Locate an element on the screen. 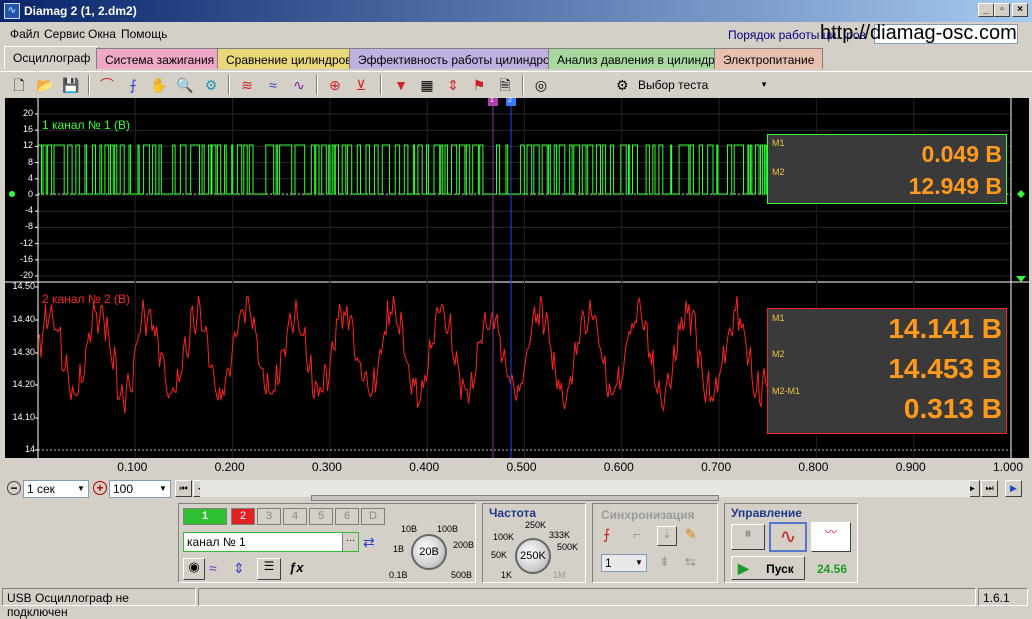  channel-button-3: 3 is located at coordinates (269, 516).